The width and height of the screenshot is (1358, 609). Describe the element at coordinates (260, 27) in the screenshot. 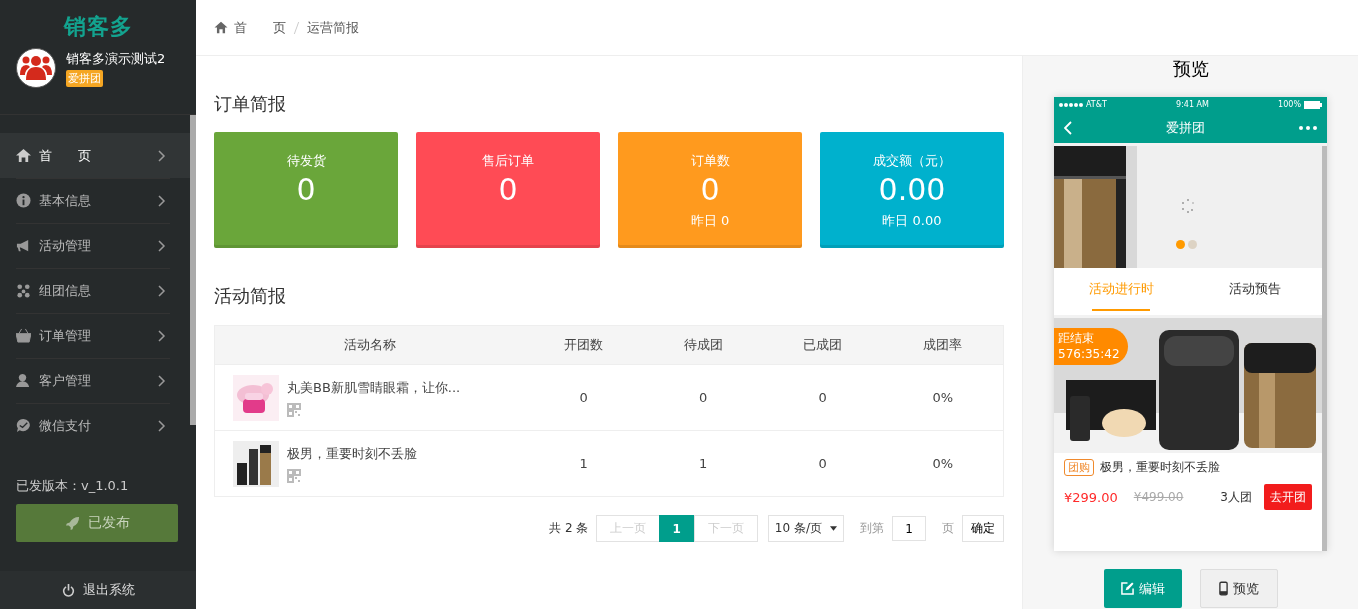

I see `breadcrumb-link: 首 页` at that location.